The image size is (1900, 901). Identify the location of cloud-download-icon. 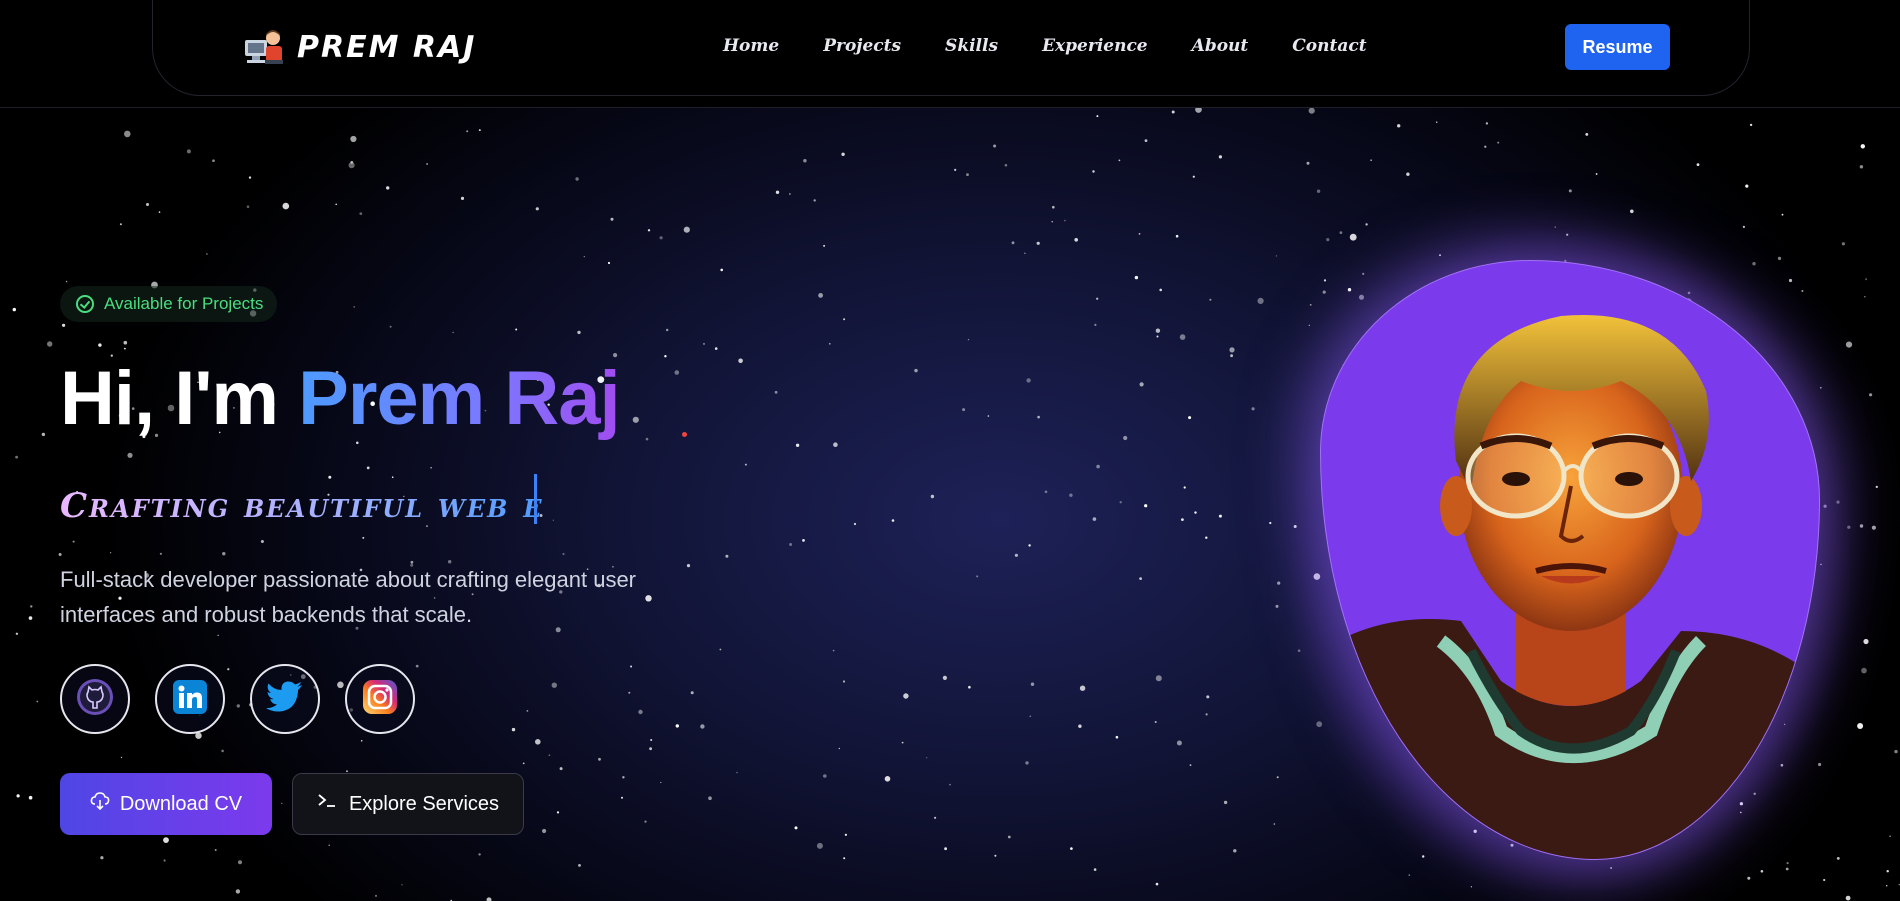
(100, 804).